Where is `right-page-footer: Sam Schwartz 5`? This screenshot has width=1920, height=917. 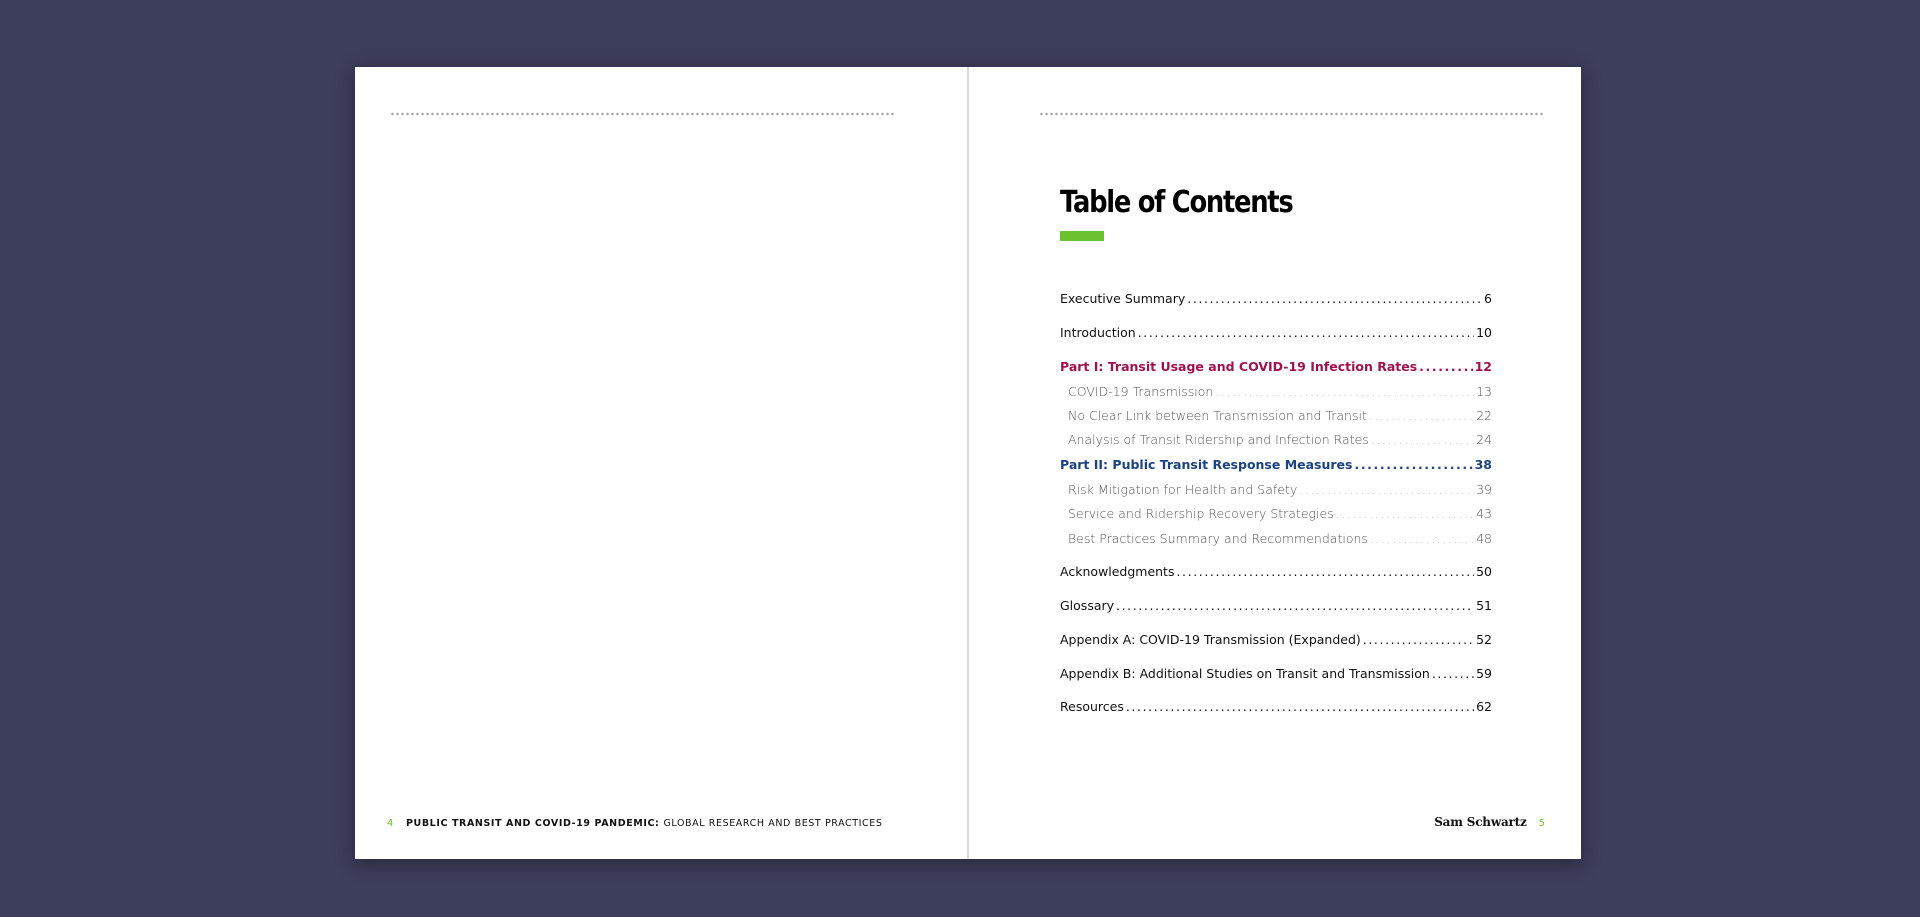 right-page-footer: Sam Schwartz 5 is located at coordinates (1489, 822).